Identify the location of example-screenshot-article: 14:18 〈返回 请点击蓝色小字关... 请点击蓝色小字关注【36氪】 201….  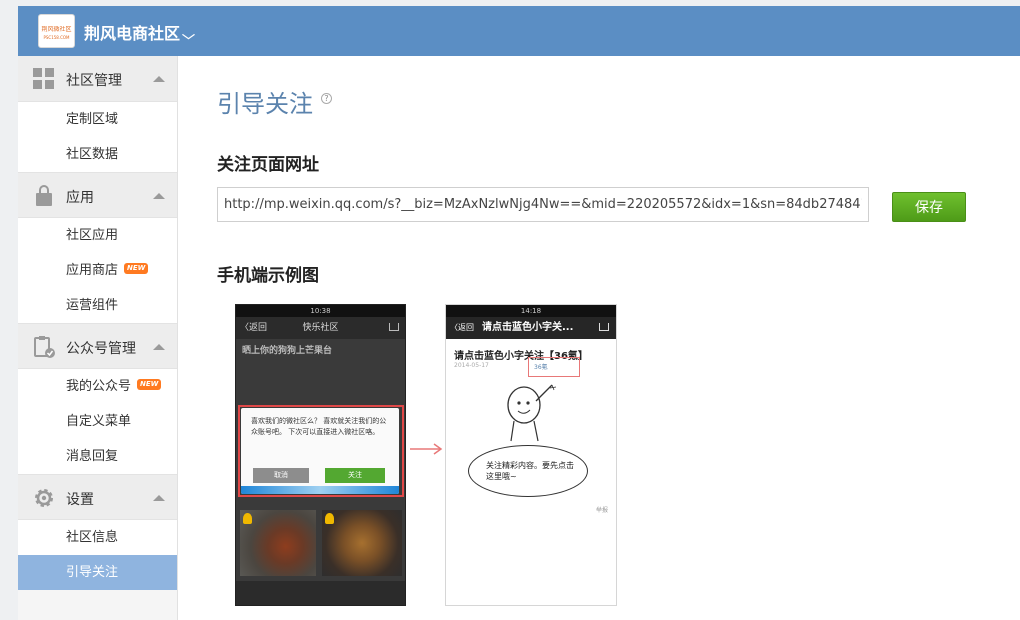
(531, 455).